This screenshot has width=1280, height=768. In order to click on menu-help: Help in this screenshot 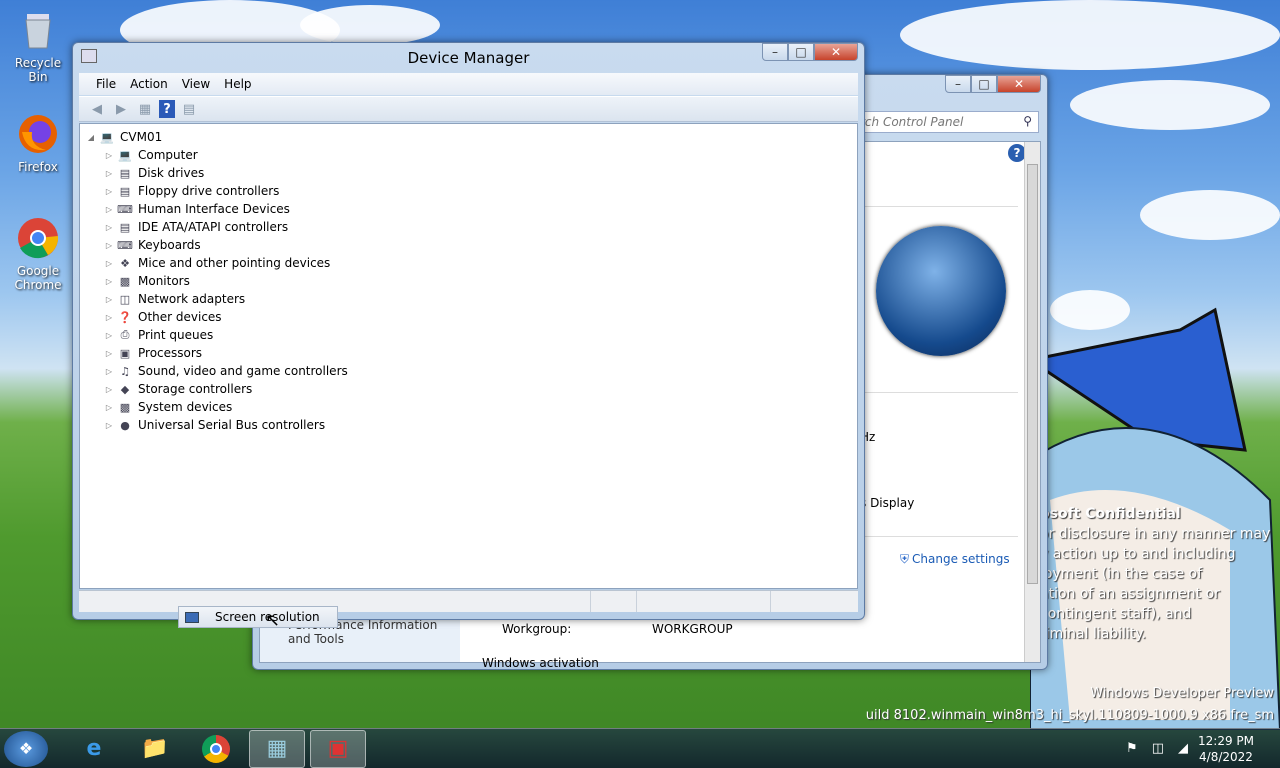, I will do `click(237, 84)`.